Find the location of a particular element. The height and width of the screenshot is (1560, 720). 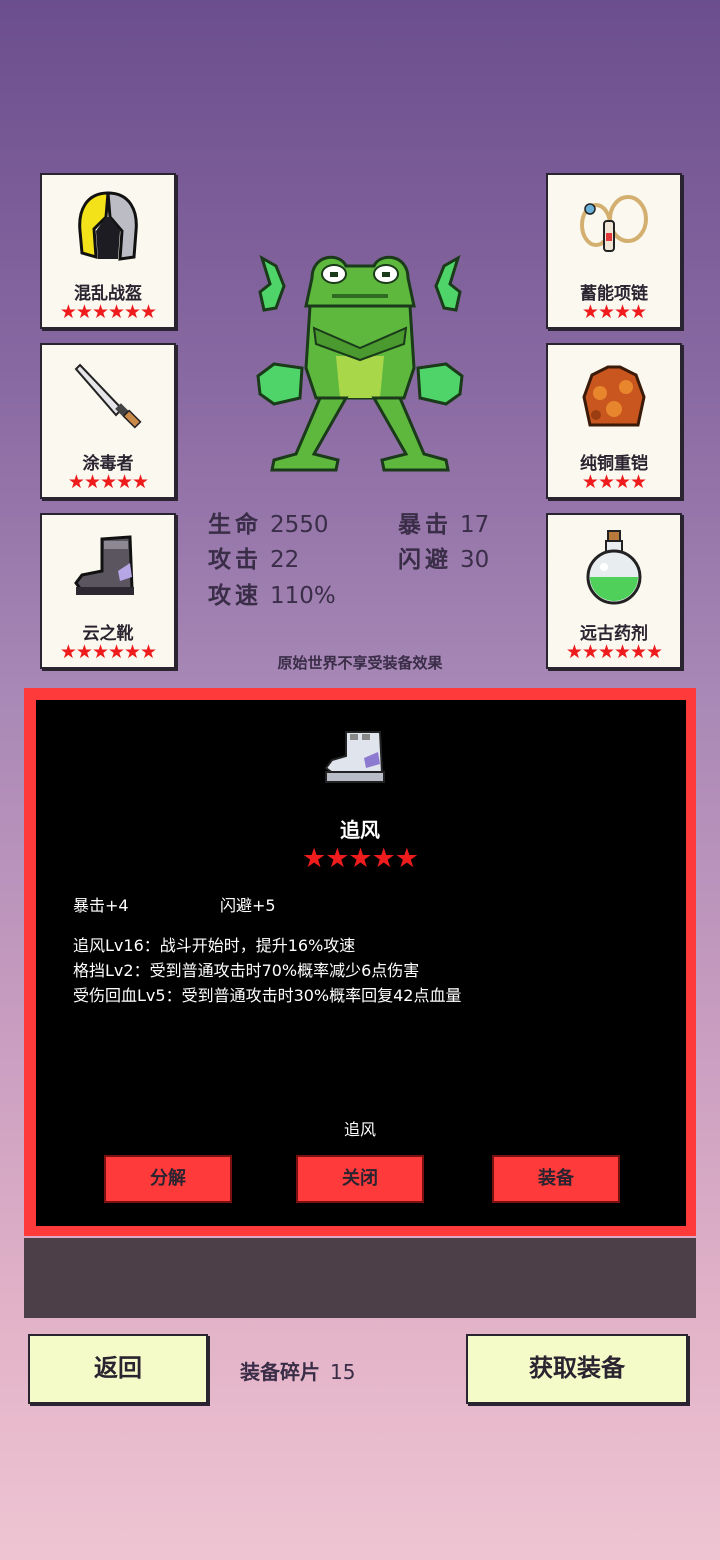

star-rating: ★★★★★ is located at coordinates (108, 482).